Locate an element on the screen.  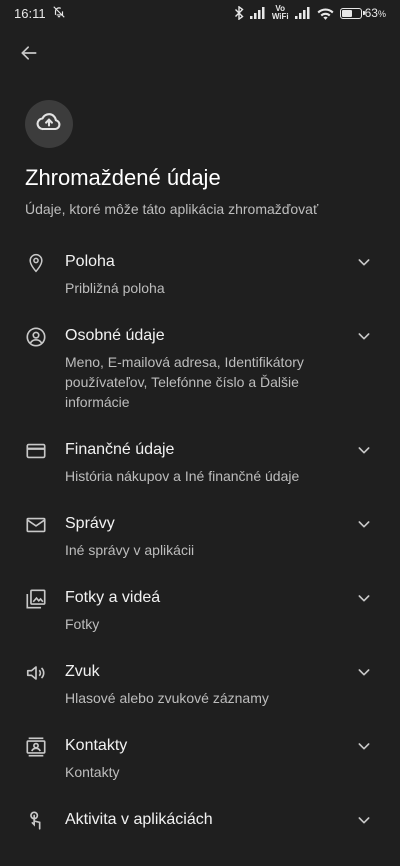
status-right: Vo WiFi 63% is located at coordinates (310, 13).